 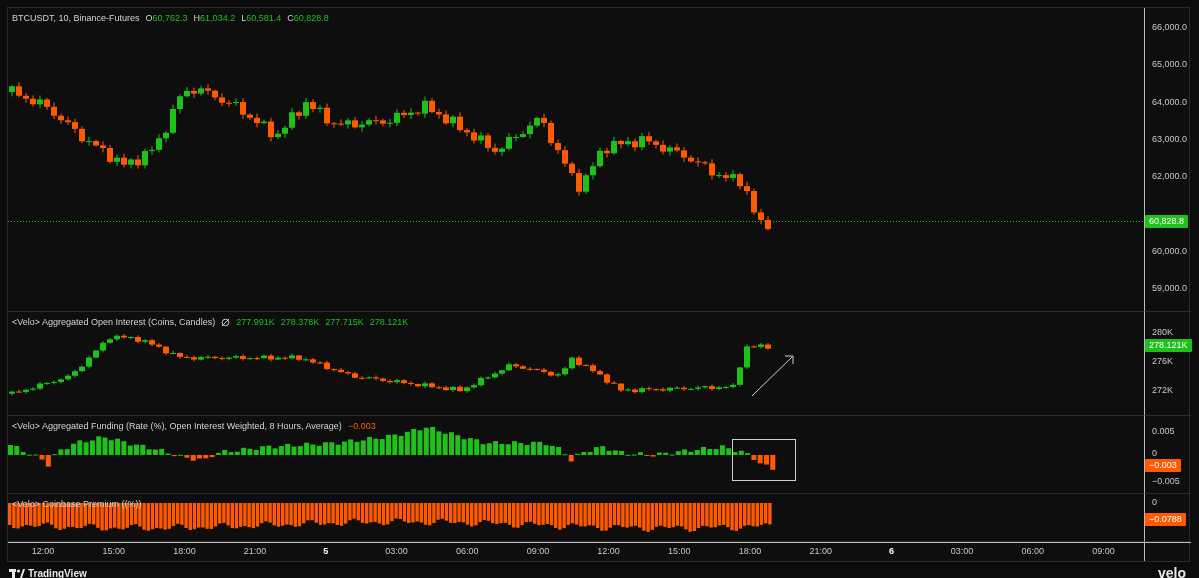 What do you see at coordinates (326, 551) in the screenshot?
I see `time-label: 5` at bounding box center [326, 551].